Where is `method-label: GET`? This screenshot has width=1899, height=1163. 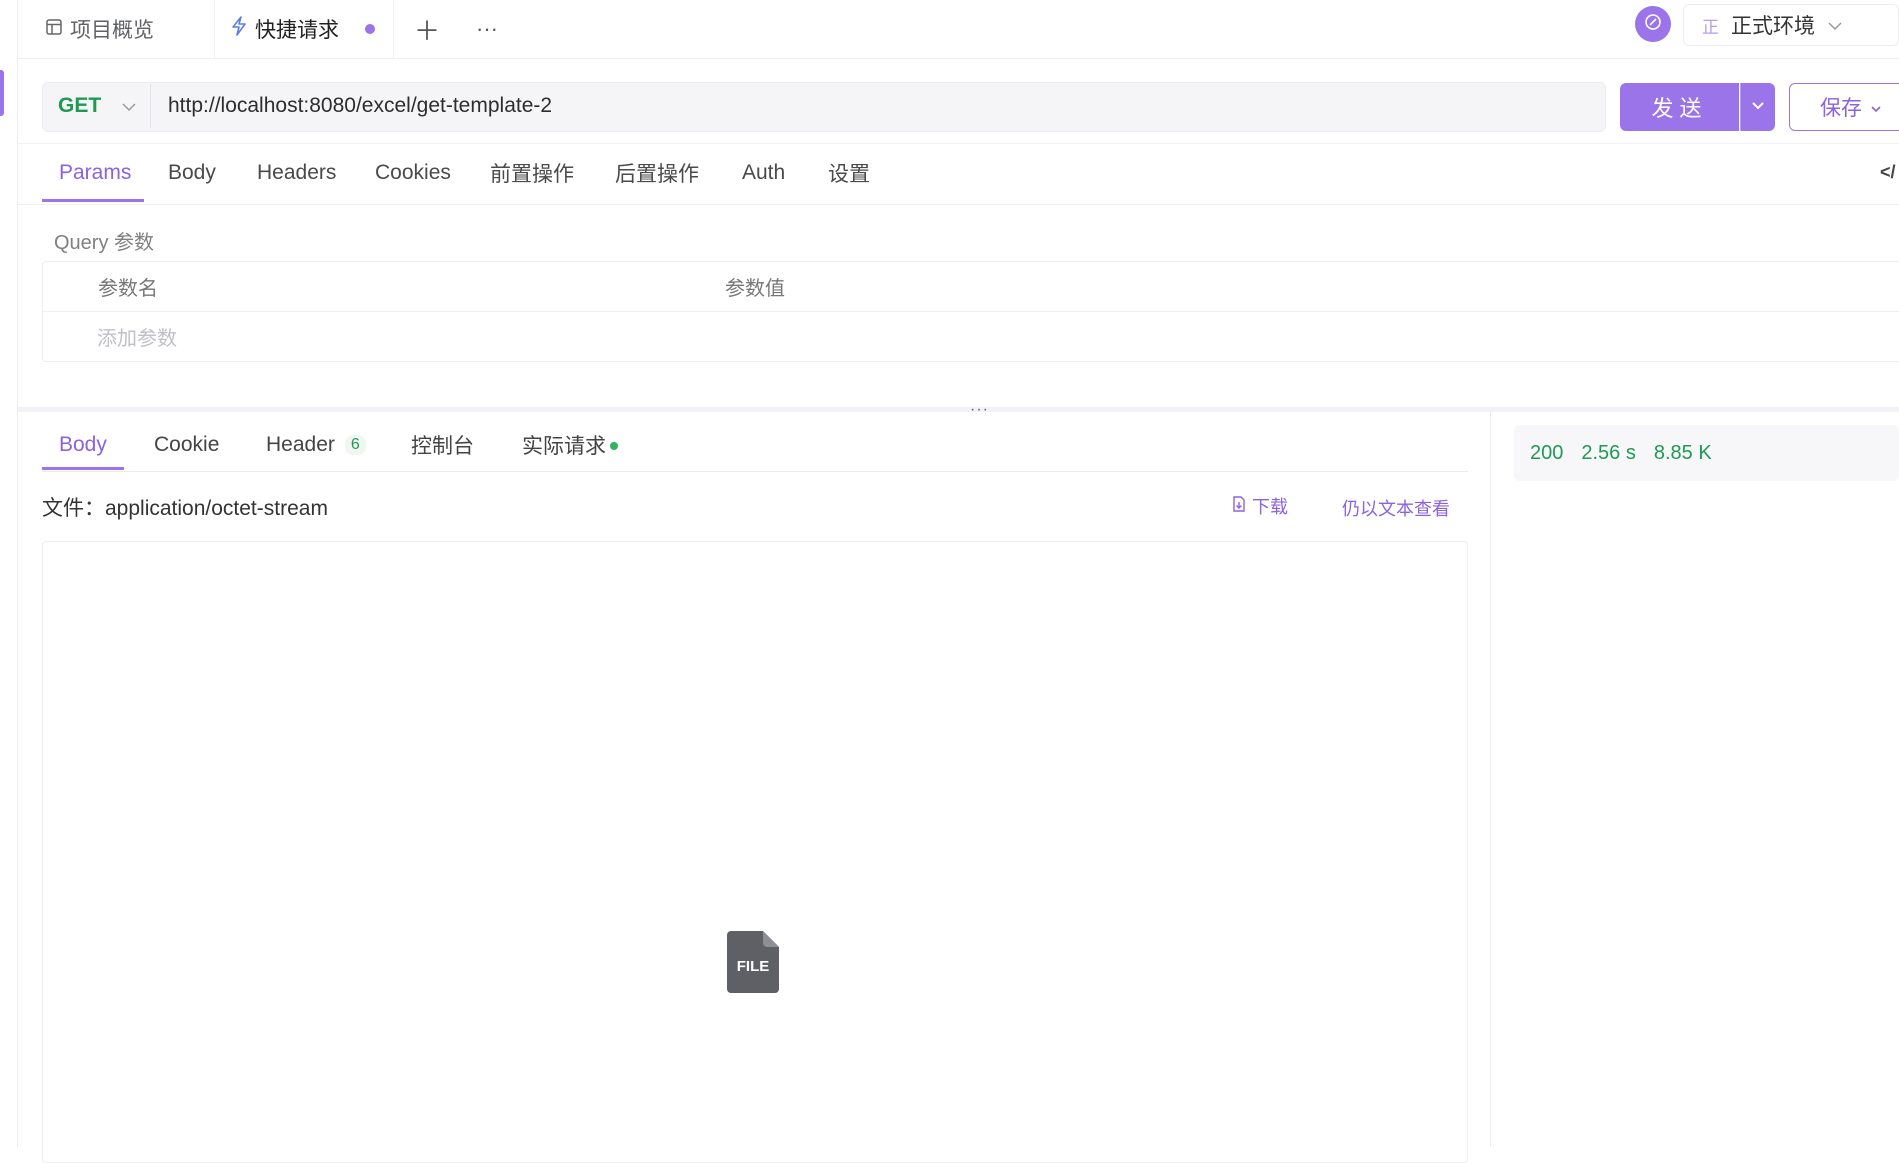 method-label: GET is located at coordinates (80, 105).